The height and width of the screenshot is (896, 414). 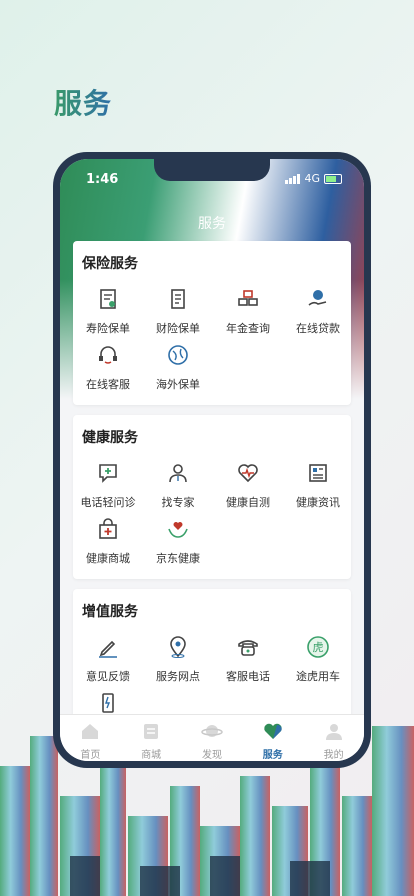 I want to click on service-item: 服务网点, so click(x=178, y=659).